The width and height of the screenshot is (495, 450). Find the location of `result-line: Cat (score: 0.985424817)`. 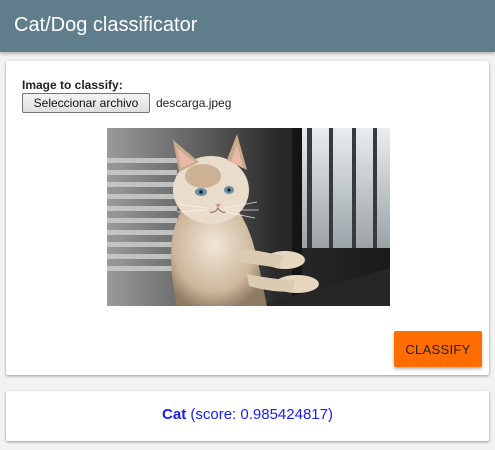

result-line: Cat (score: 0.985424817) is located at coordinates (247, 415).